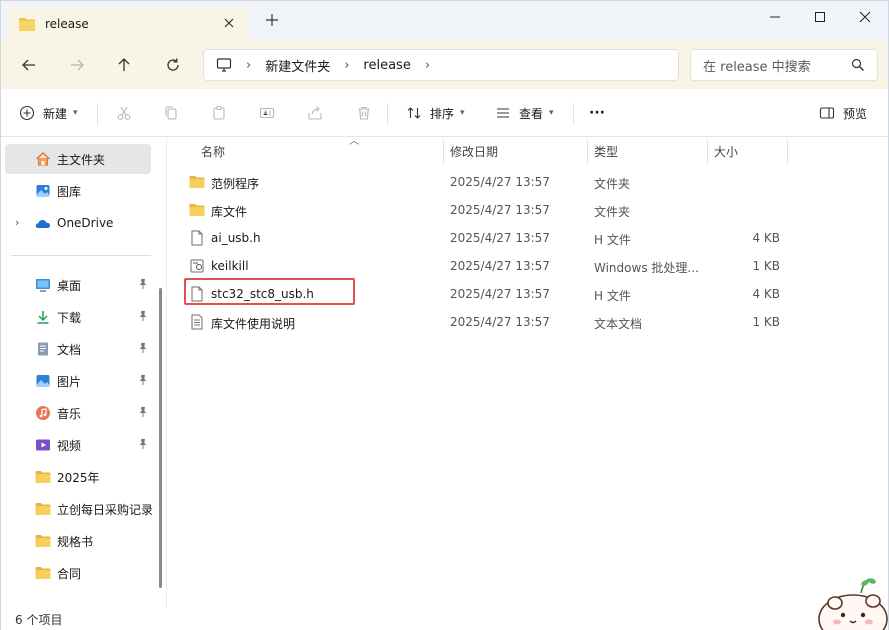 Image resolution: width=889 pixels, height=630 pixels. I want to click on new-tab-plus-icon, so click(272, 22).